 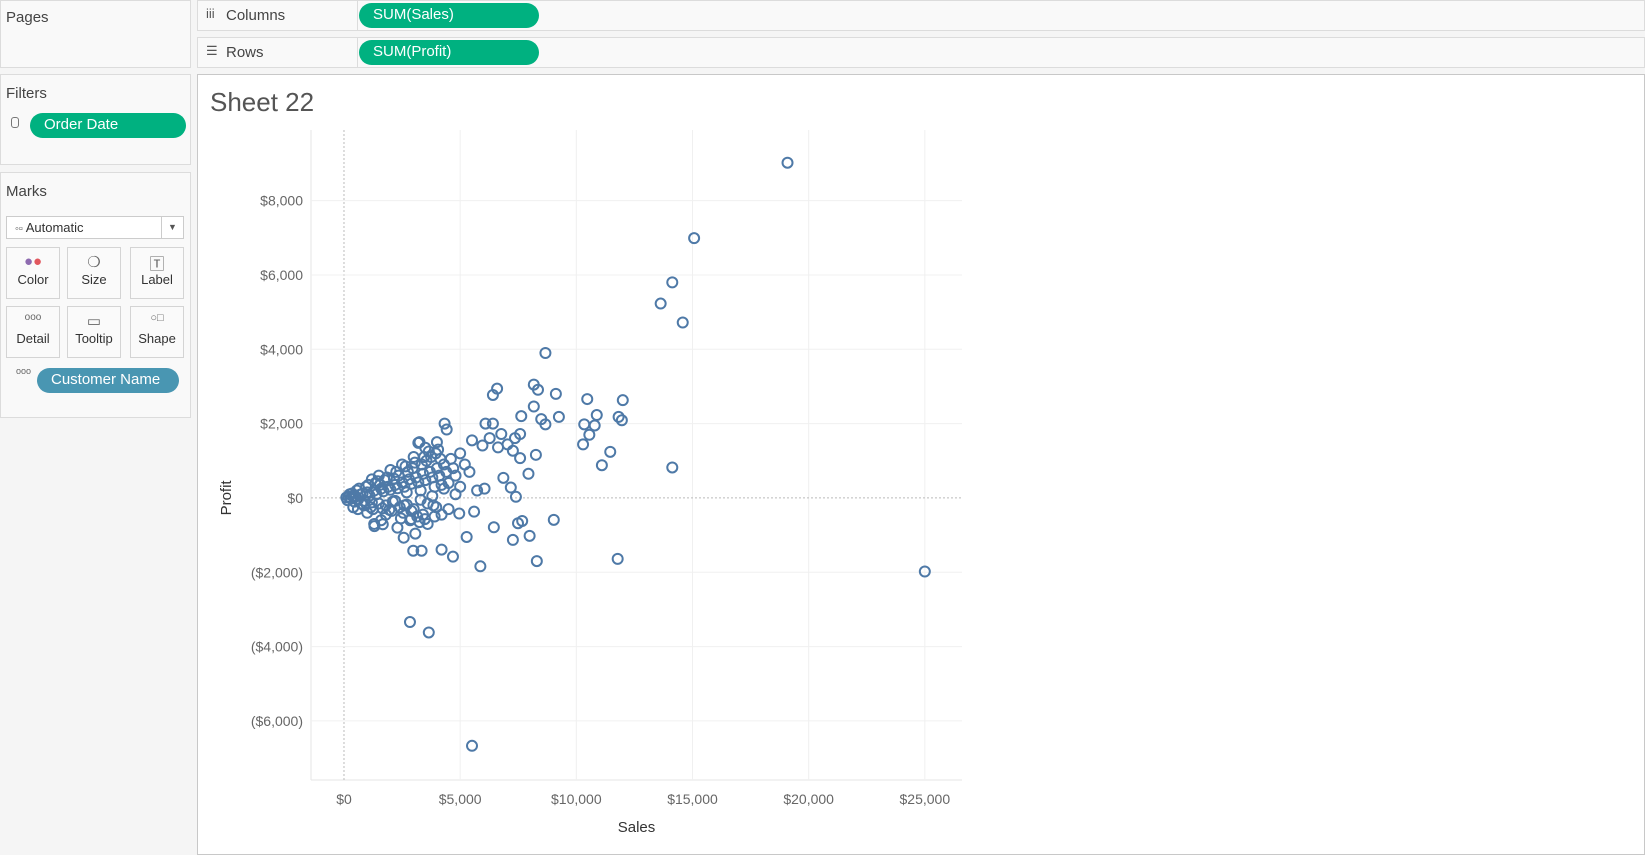 What do you see at coordinates (295, 498) in the screenshot?
I see `y-tick-label: $0` at bounding box center [295, 498].